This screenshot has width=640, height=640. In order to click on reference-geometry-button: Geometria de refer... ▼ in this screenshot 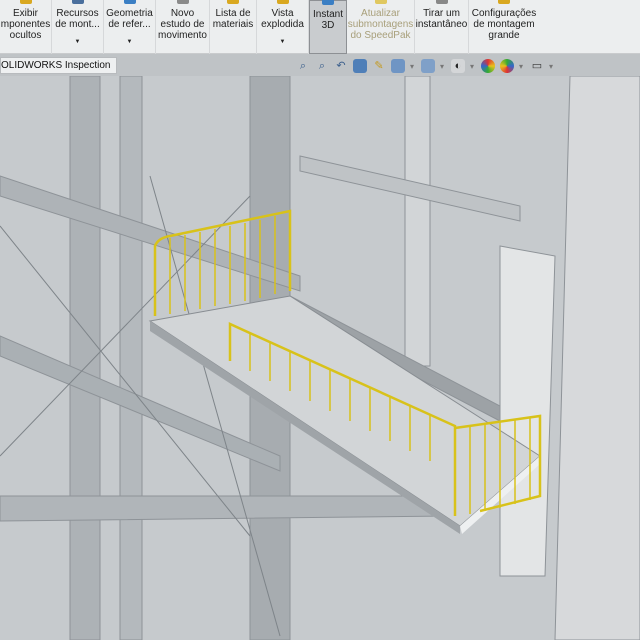, I will do `click(130, 27)`.